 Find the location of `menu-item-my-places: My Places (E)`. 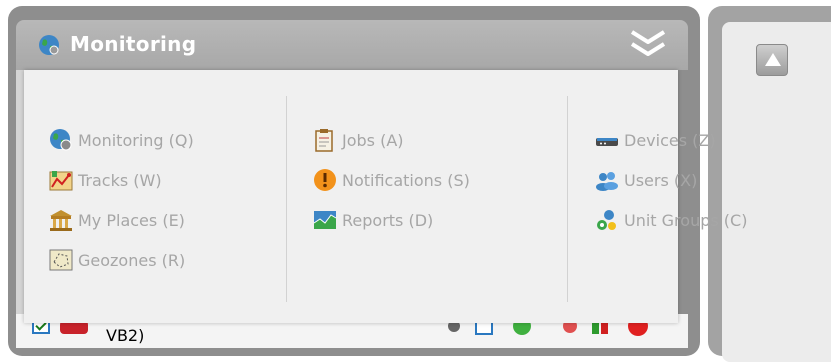

menu-item-my-places: My Places (E) is located at coordinates (116, 220).